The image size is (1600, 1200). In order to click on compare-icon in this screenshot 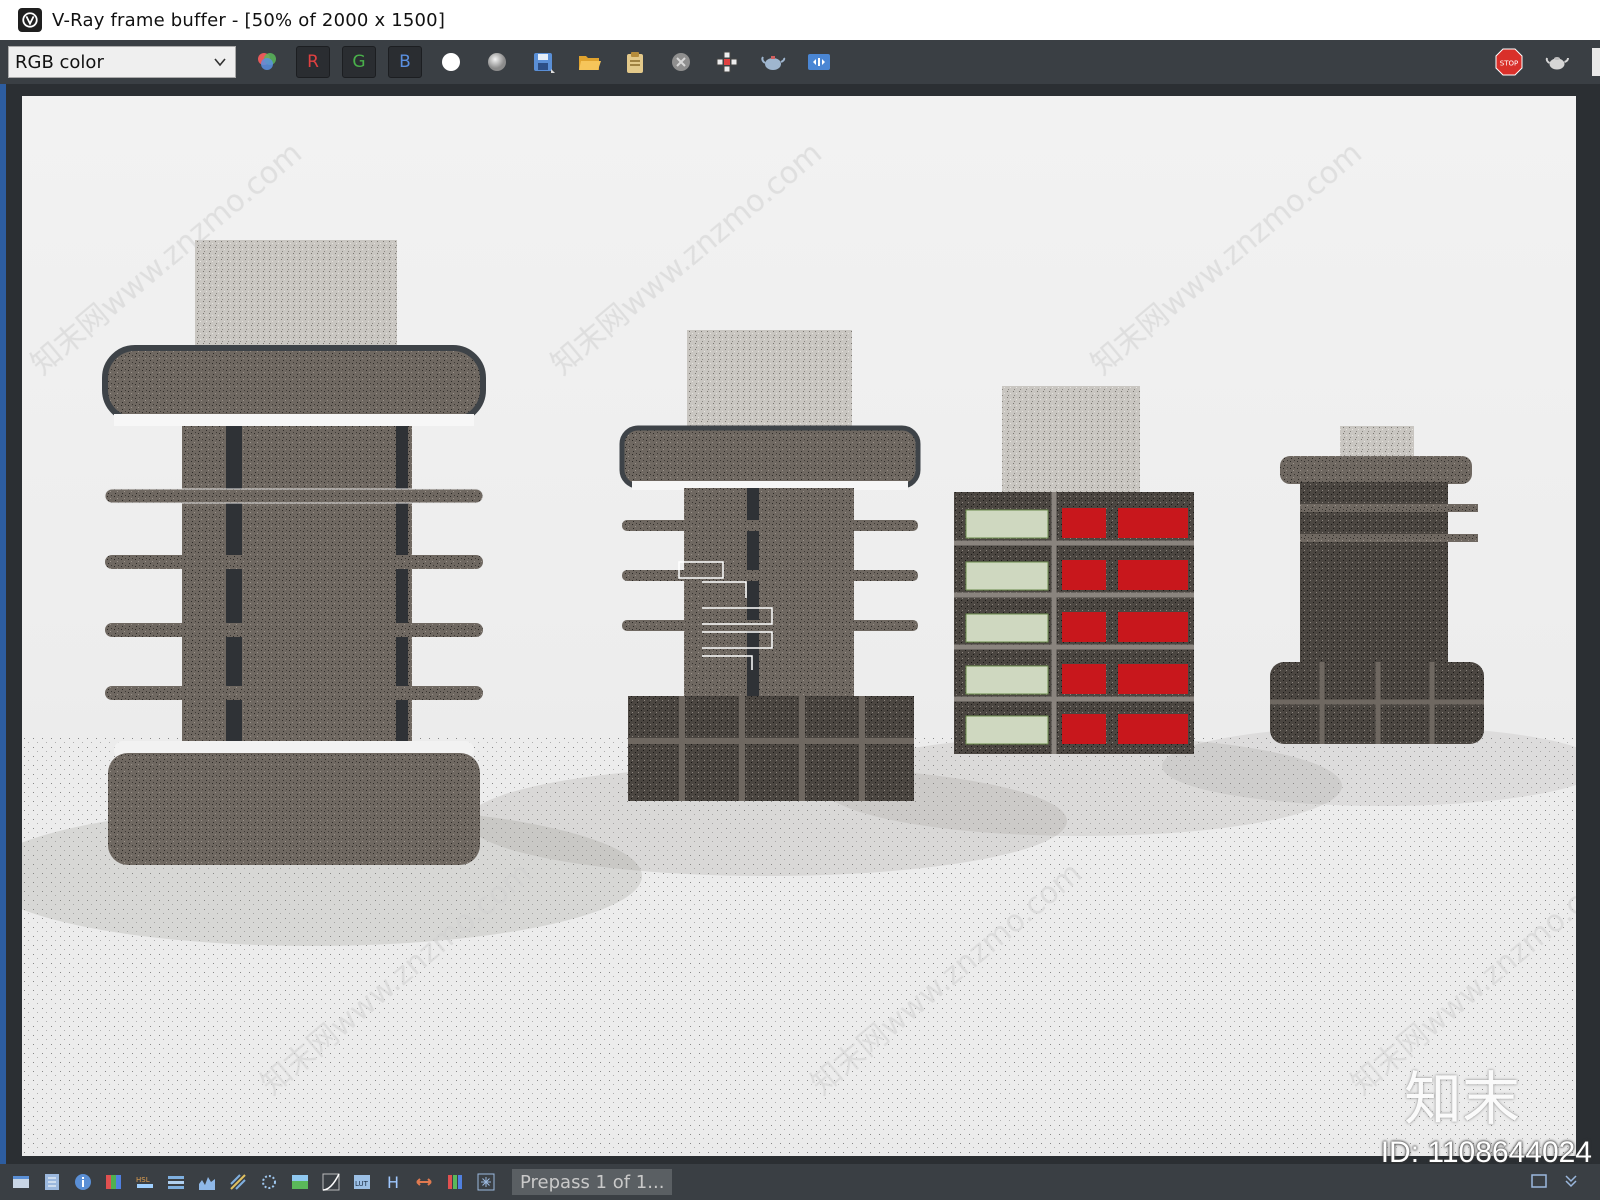, I will do `click(424, 1182)`.